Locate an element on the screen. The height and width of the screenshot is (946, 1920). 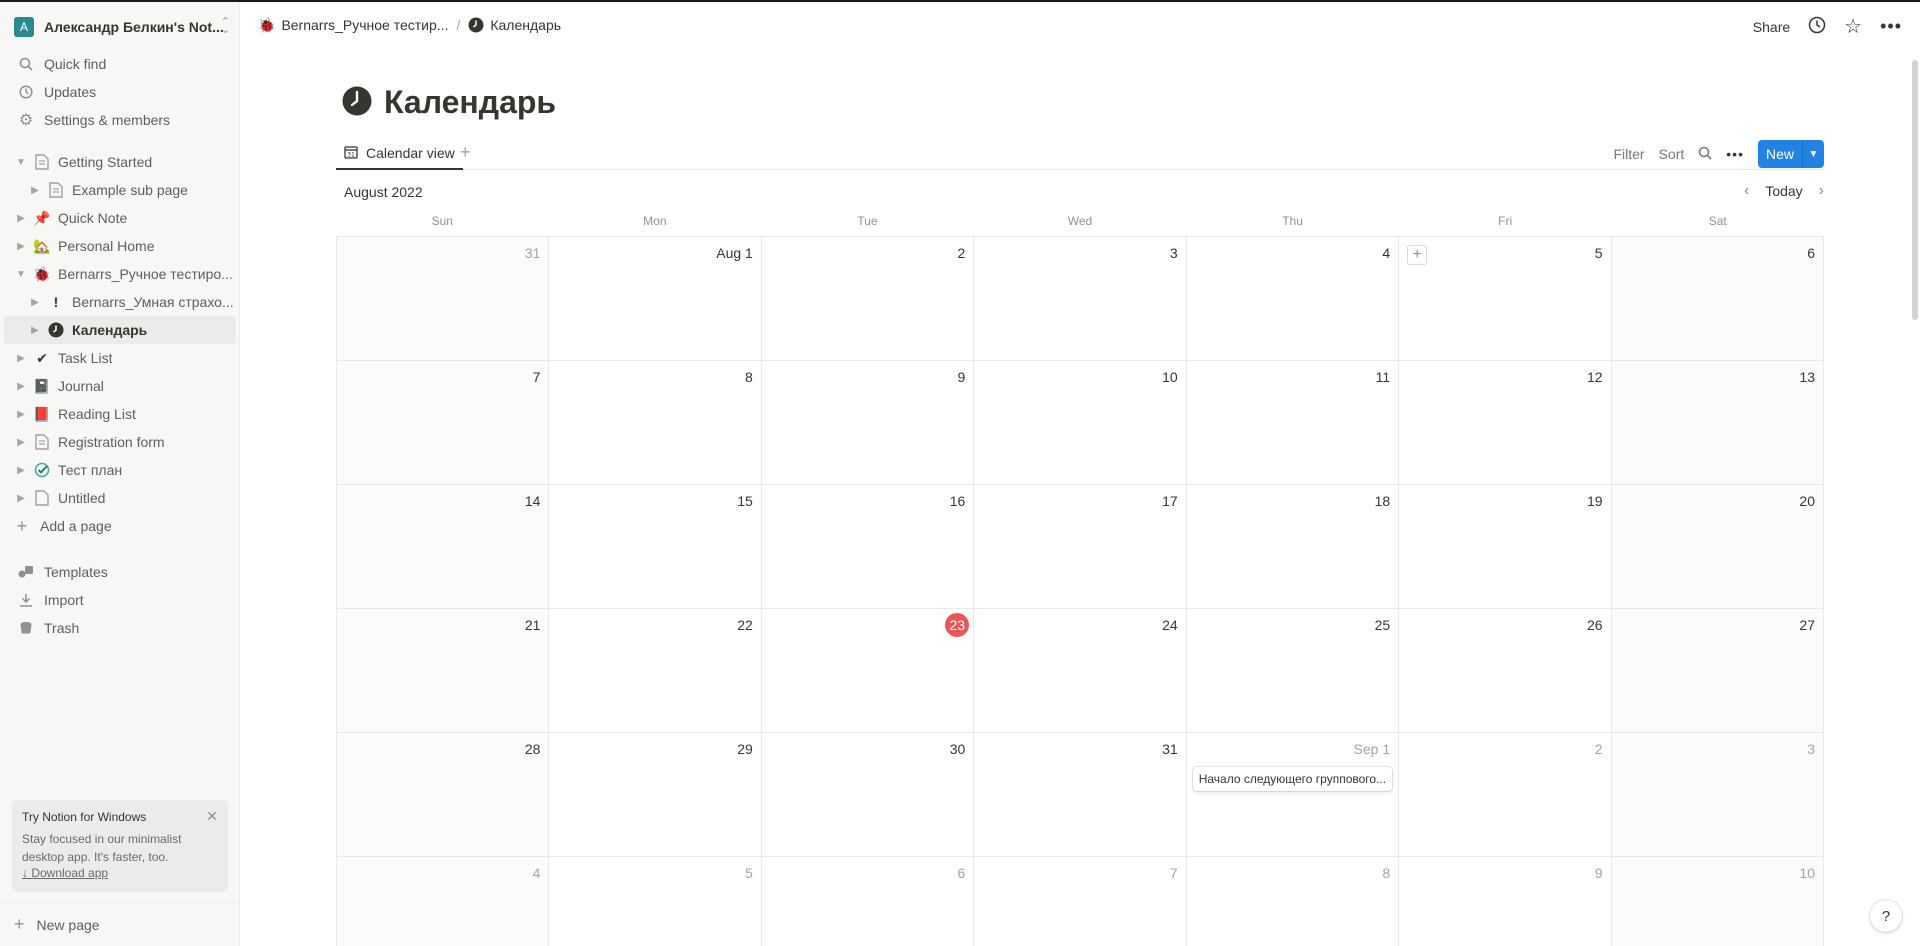
new-item-button: New ▼ is located at coordinates (1790, 154).